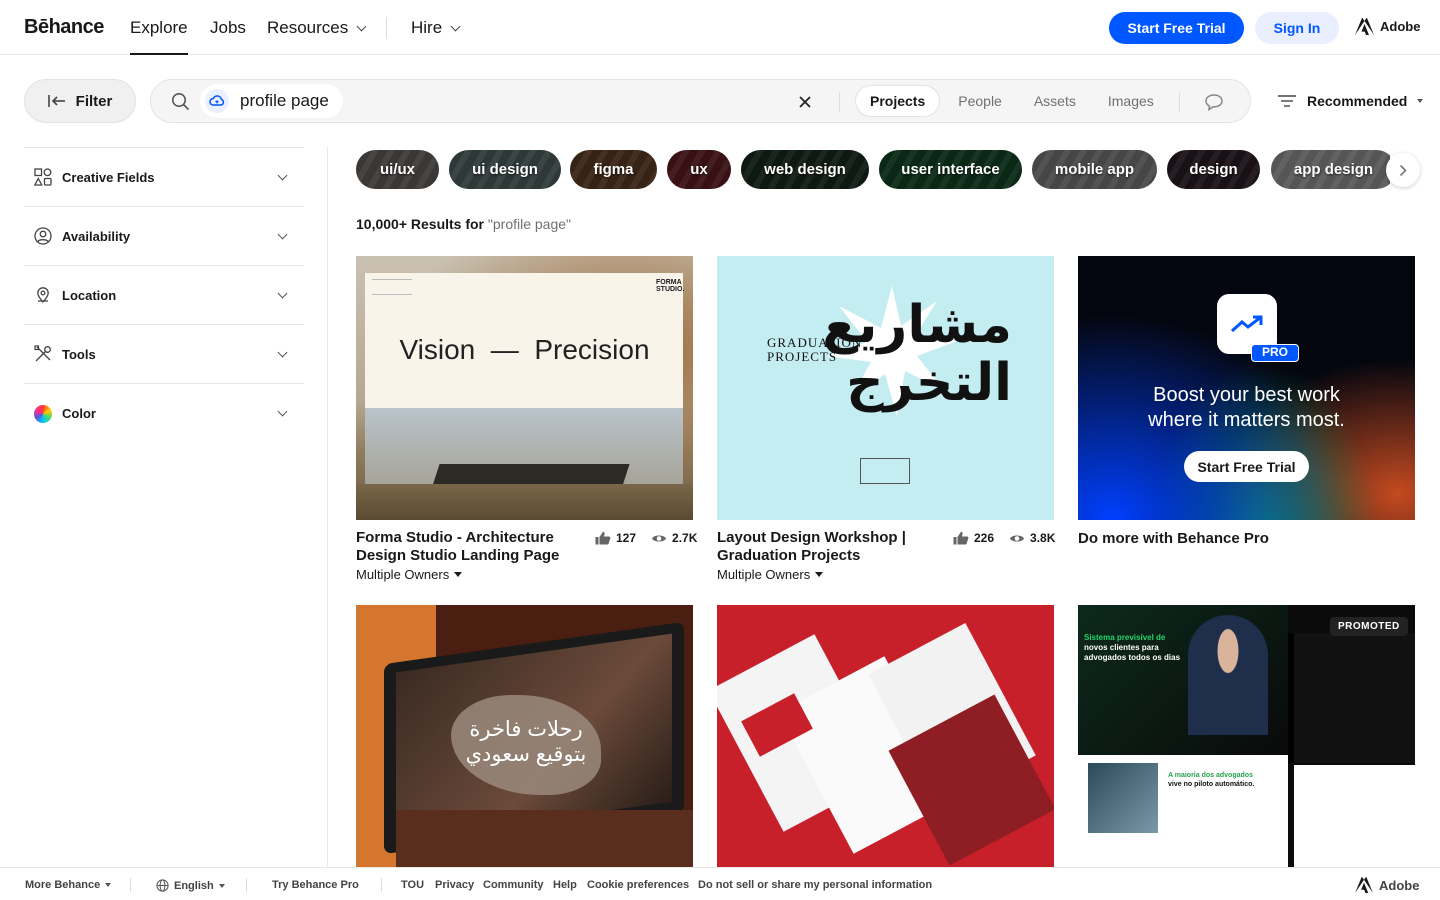 The height and width of the screenshot is (900, 1440). I want to click on search-query-text: profile page, so click(284, 100).